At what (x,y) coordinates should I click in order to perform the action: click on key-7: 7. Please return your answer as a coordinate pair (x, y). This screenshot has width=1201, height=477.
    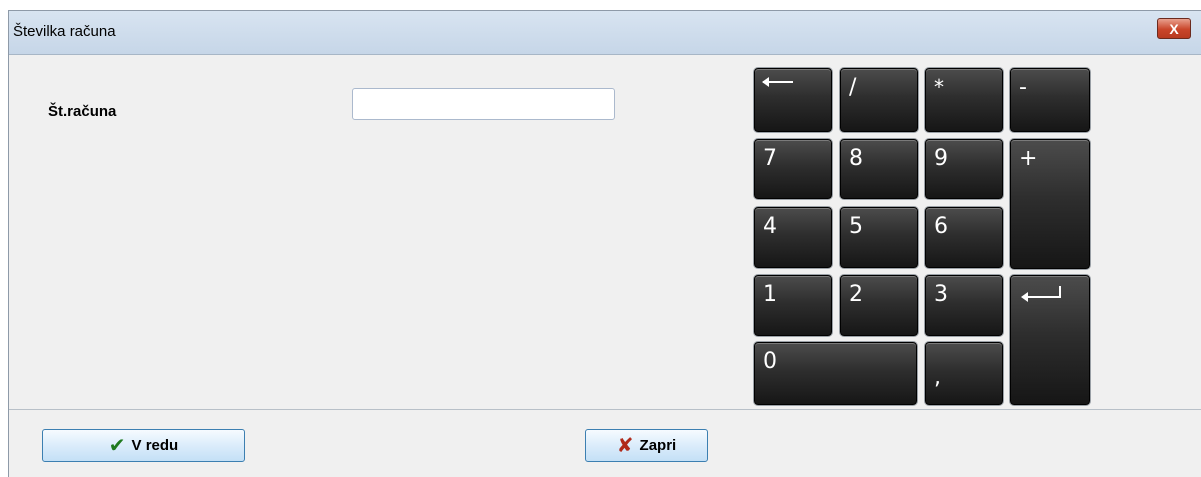
    Looking at the image, I should click on (793, 169).